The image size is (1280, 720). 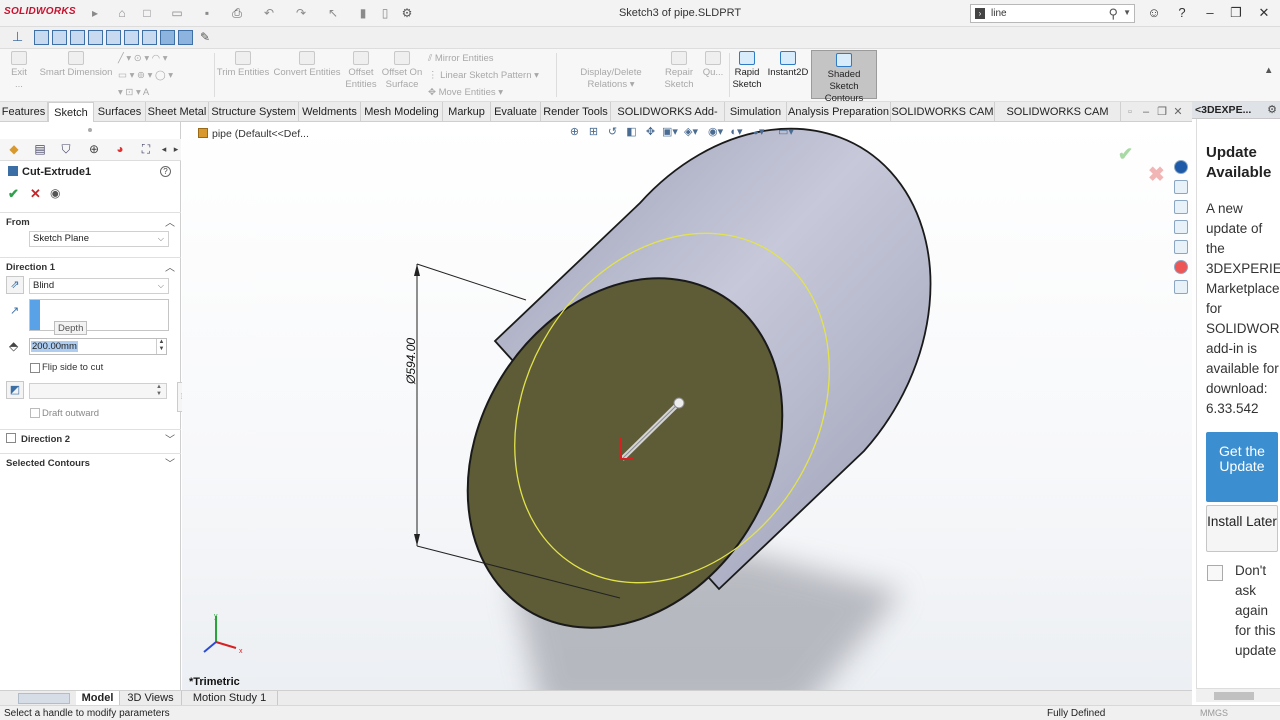 I want to click on repair-sketch-button: Repair Sketch, so click(x=679, y=71).